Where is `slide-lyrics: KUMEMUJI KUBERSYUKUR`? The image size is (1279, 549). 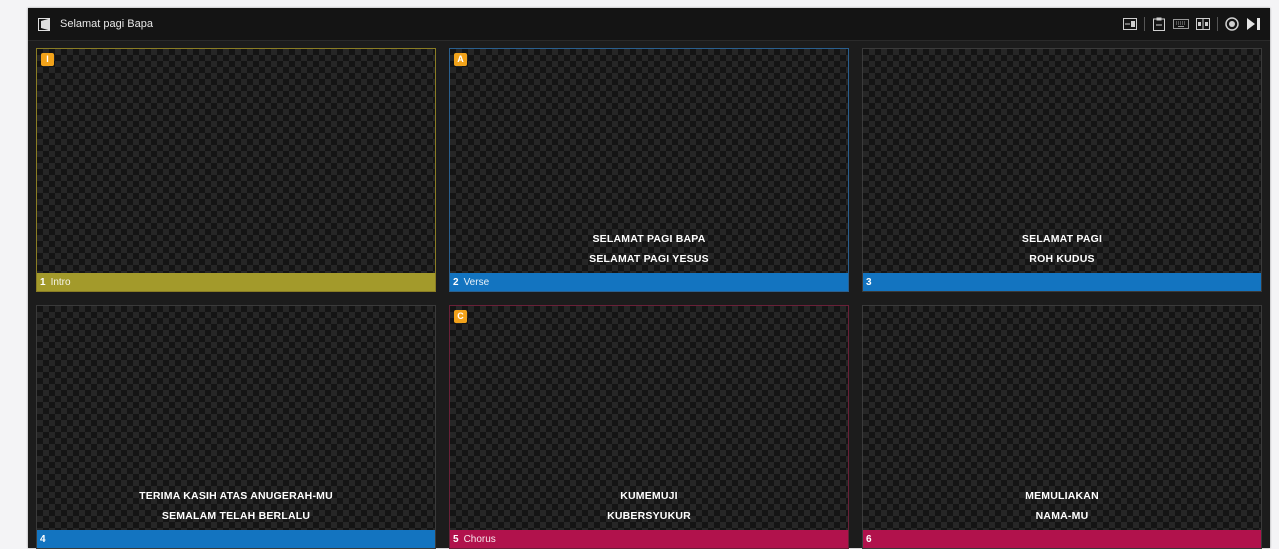 slide-lyrics: KUMEMUJI KUBERSYUKUR is located at coordinates (649, 506).